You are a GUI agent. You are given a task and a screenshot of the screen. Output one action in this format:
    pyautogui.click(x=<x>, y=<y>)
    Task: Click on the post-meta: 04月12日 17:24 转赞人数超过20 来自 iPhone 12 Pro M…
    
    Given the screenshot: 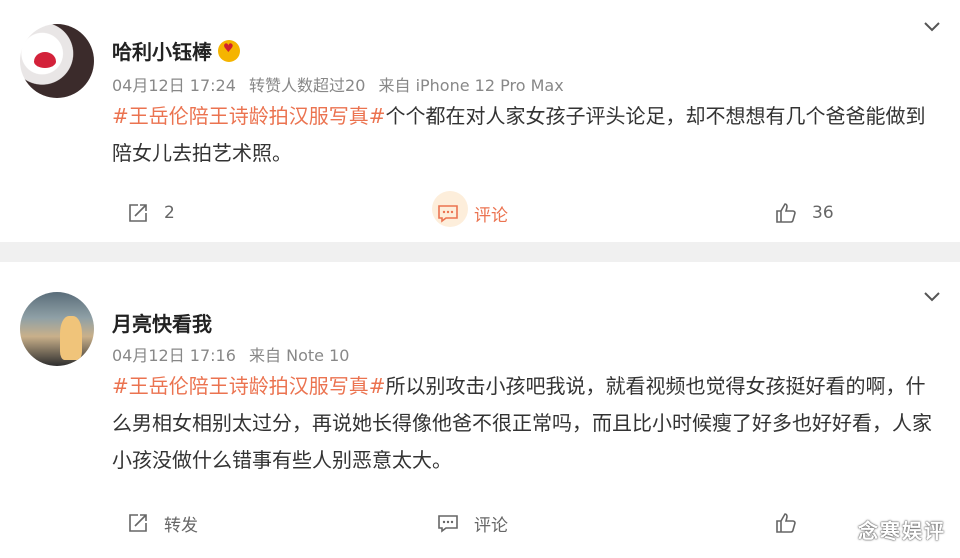 What is the action you would take?
    pyautogui.click(x=342, y=84)
    